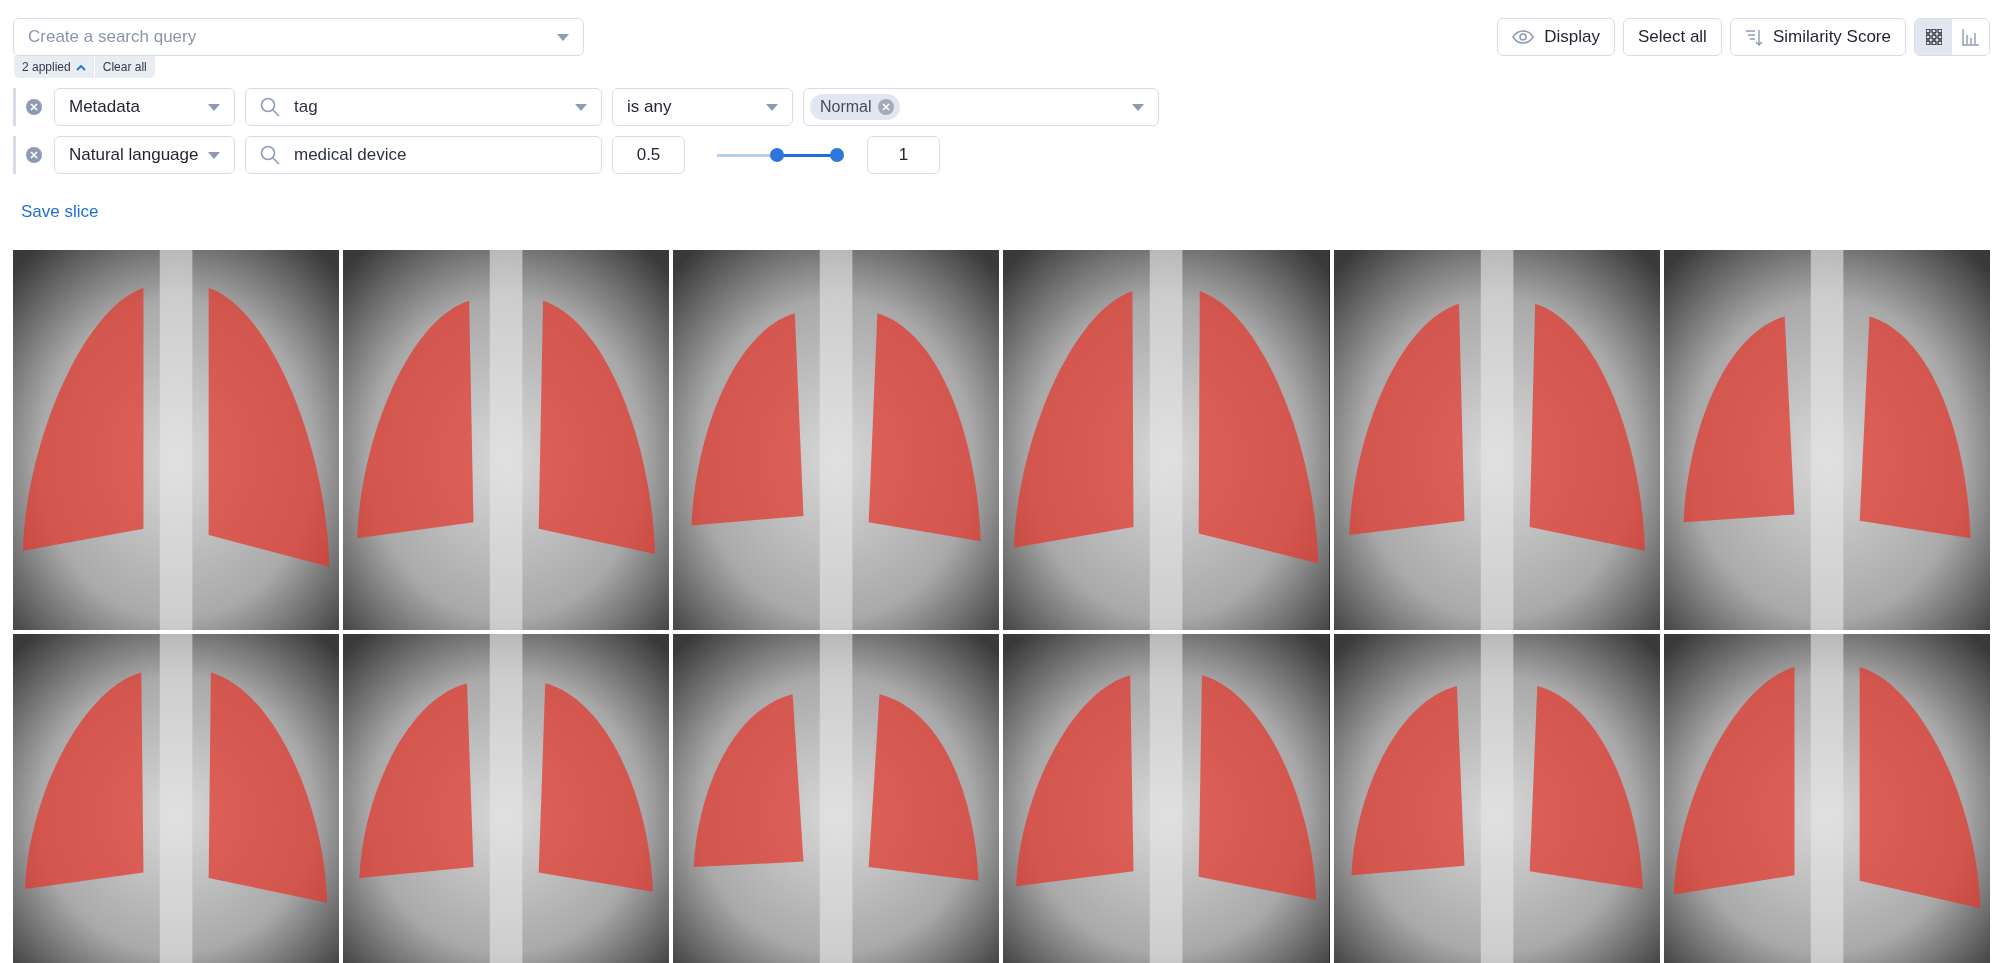 The height and width of the screenshot is (963, 2000). I want to click on grid-view-button, so click(1933, 37).